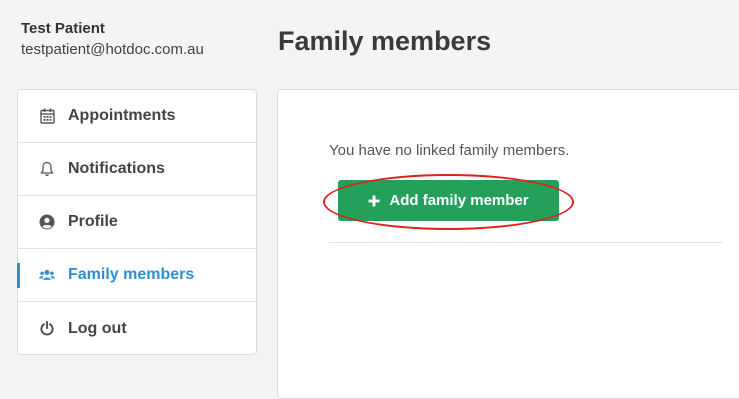 The image size is (739, 399). I want to click on sidebar-item-notifications: Notifications, so click(137, 169).